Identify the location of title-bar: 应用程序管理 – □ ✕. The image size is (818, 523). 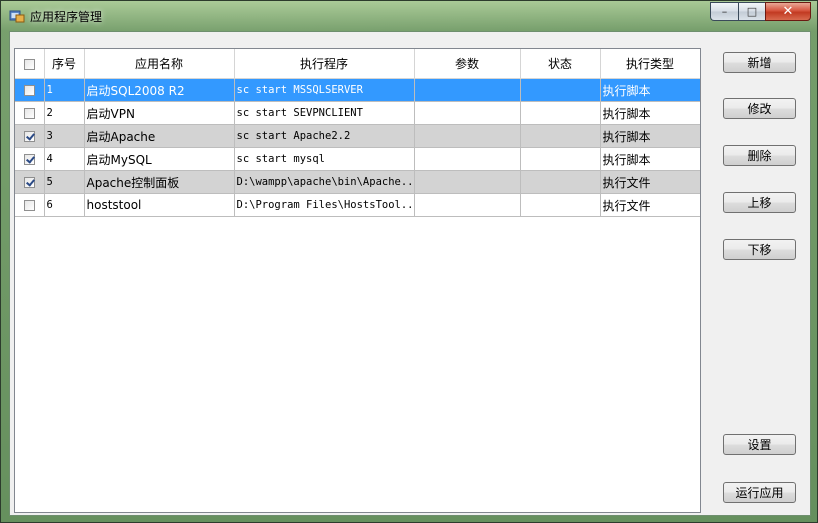
(409, 16).